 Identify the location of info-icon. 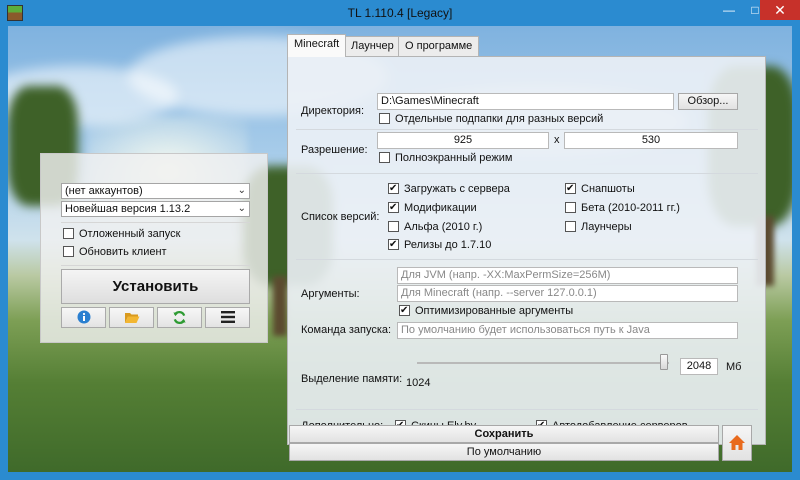
(84, 317).